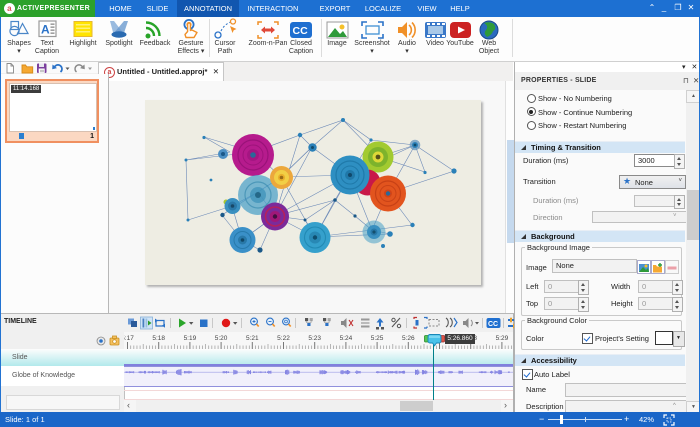 Image resolution: width=700 pixels, height=427 pixels. Describe the element at coordinates (346, 338) in the screenshot. I see `svg-text: 5:24` at that location.